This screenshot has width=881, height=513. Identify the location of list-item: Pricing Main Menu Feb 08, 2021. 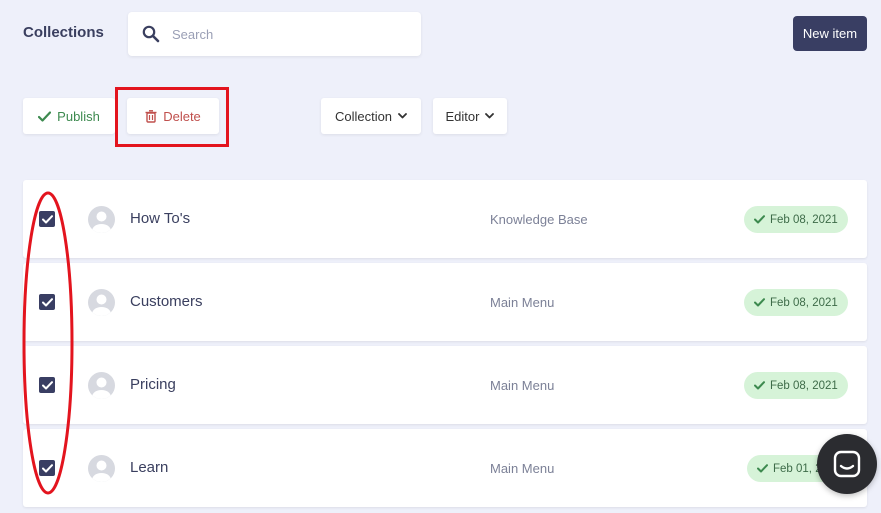
(445, 385).